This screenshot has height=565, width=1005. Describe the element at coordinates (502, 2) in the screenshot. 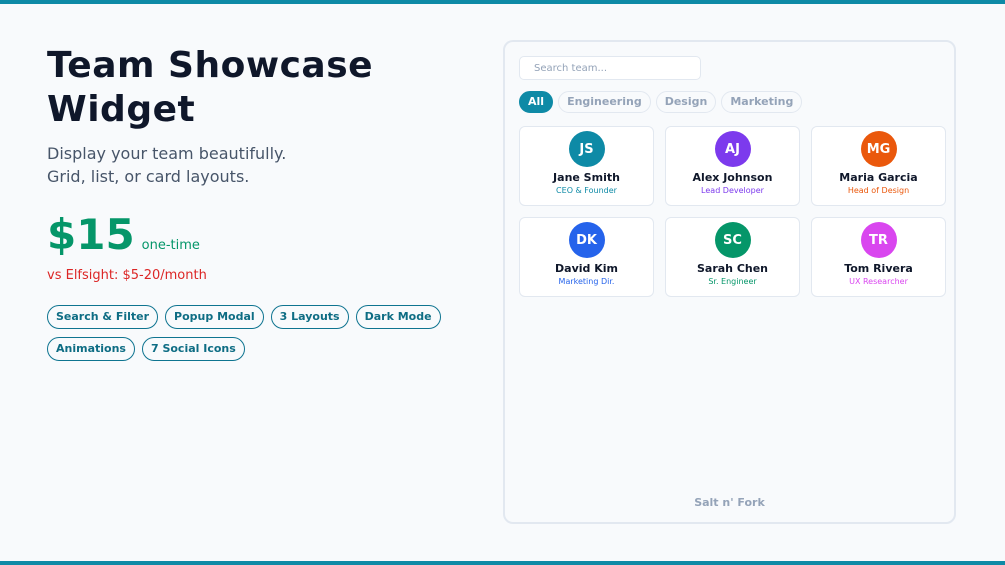

I see `top-accent-bar` at that location.